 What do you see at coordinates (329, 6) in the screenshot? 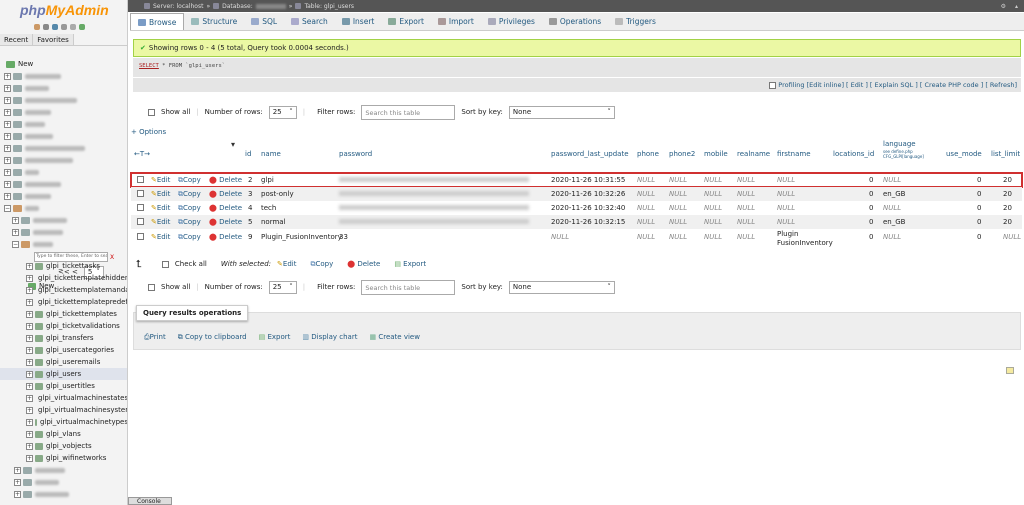
I see `breadcrumb-table: Table: glpi_users` at bounding box center [329, 6].